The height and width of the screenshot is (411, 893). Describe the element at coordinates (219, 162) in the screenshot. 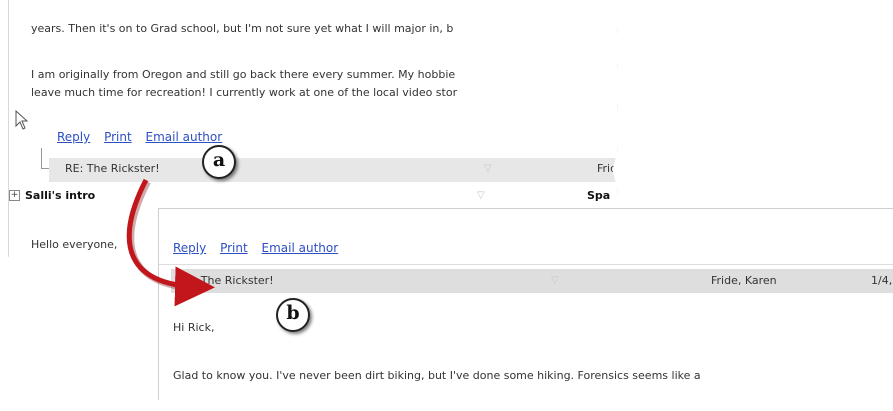

I see `callout-marker-a: a` at that location.